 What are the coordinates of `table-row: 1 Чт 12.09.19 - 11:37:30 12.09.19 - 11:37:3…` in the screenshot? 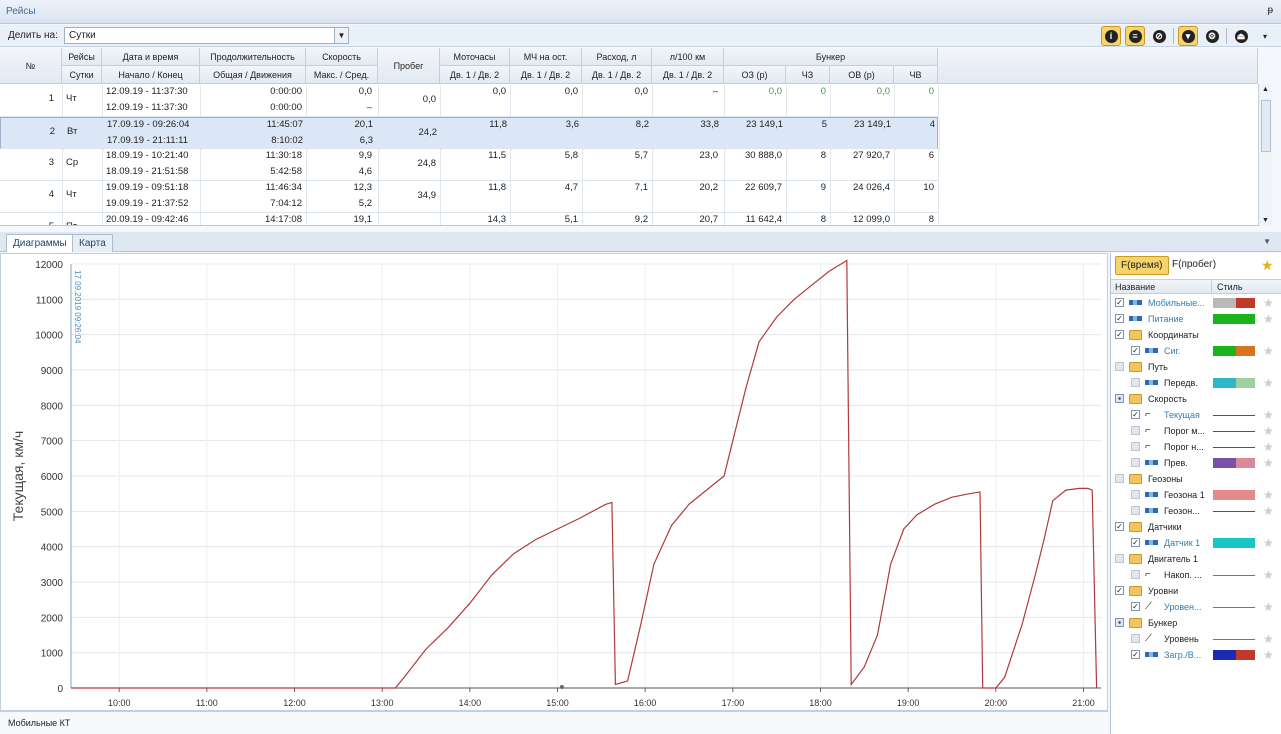 It's located at (469, 101).